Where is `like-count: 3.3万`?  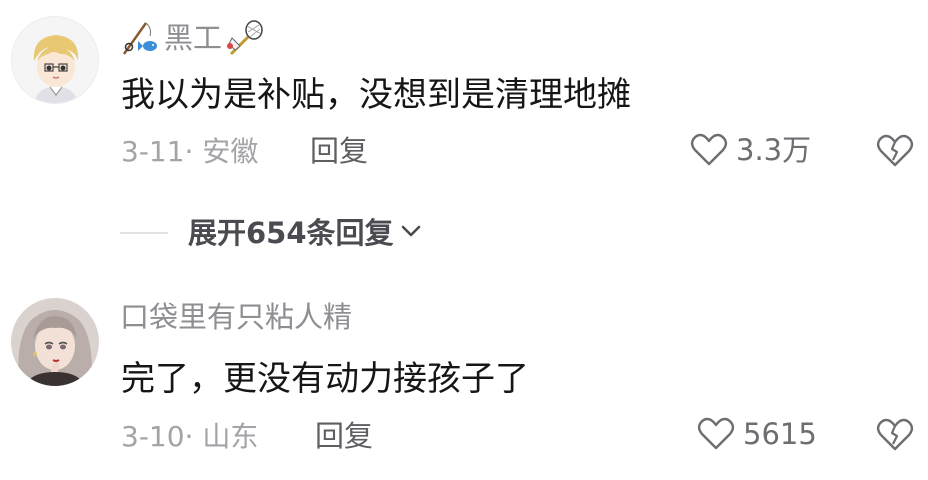 like-count: 3.3万 is located at coordinates (774, 149).